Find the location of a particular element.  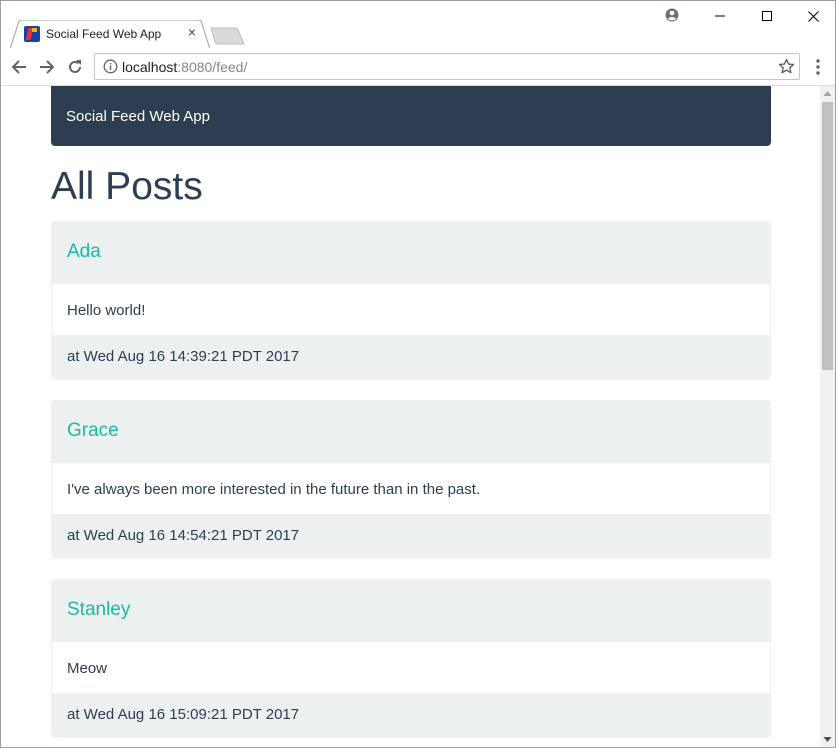

url-host: localhost is located at coordinates (150, 67).